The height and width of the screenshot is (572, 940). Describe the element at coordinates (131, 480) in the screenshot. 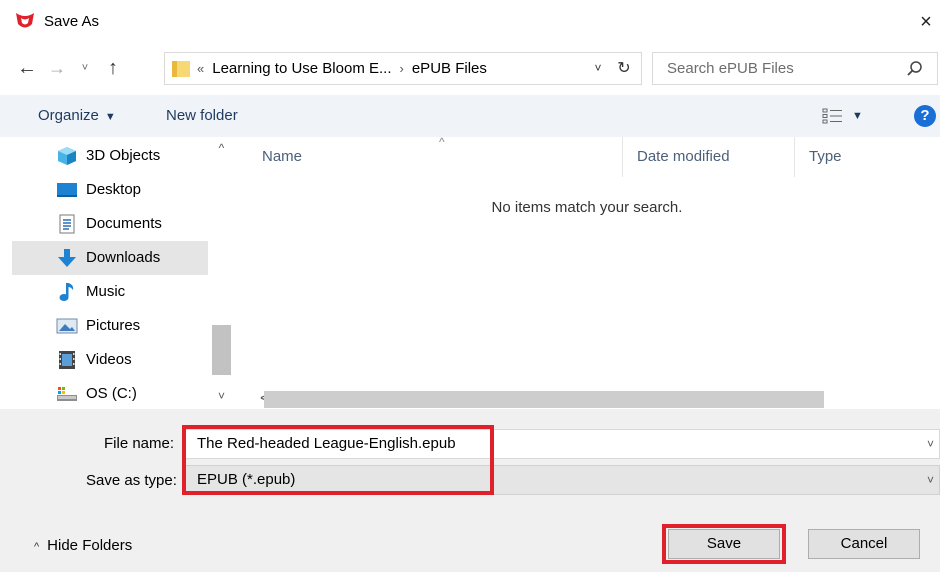

I see `save-as-type-label: Save as type:` at that location.